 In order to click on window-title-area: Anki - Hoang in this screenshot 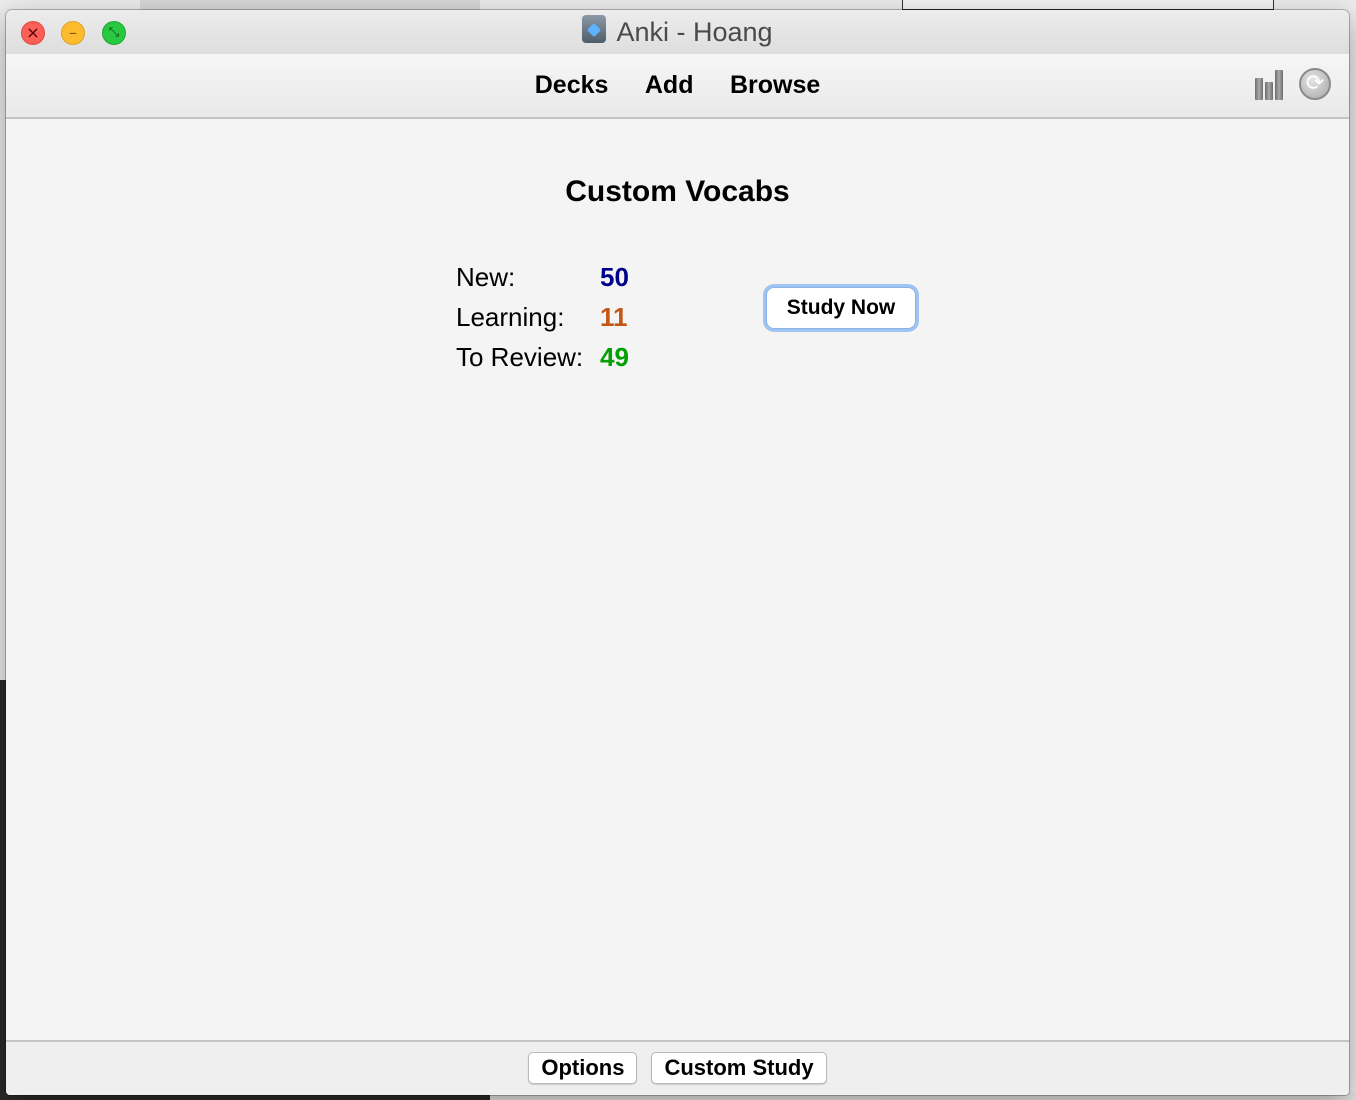, I will do `click(677, 32)`.